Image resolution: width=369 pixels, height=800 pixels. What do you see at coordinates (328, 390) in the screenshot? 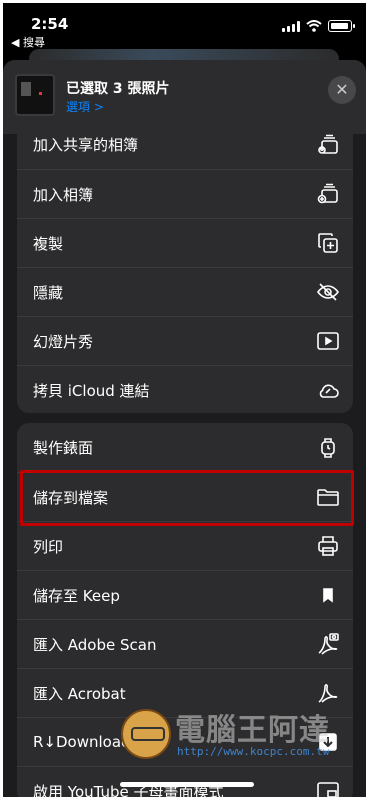
I see `icloud-link-icon` at bounding box center [328, 390].